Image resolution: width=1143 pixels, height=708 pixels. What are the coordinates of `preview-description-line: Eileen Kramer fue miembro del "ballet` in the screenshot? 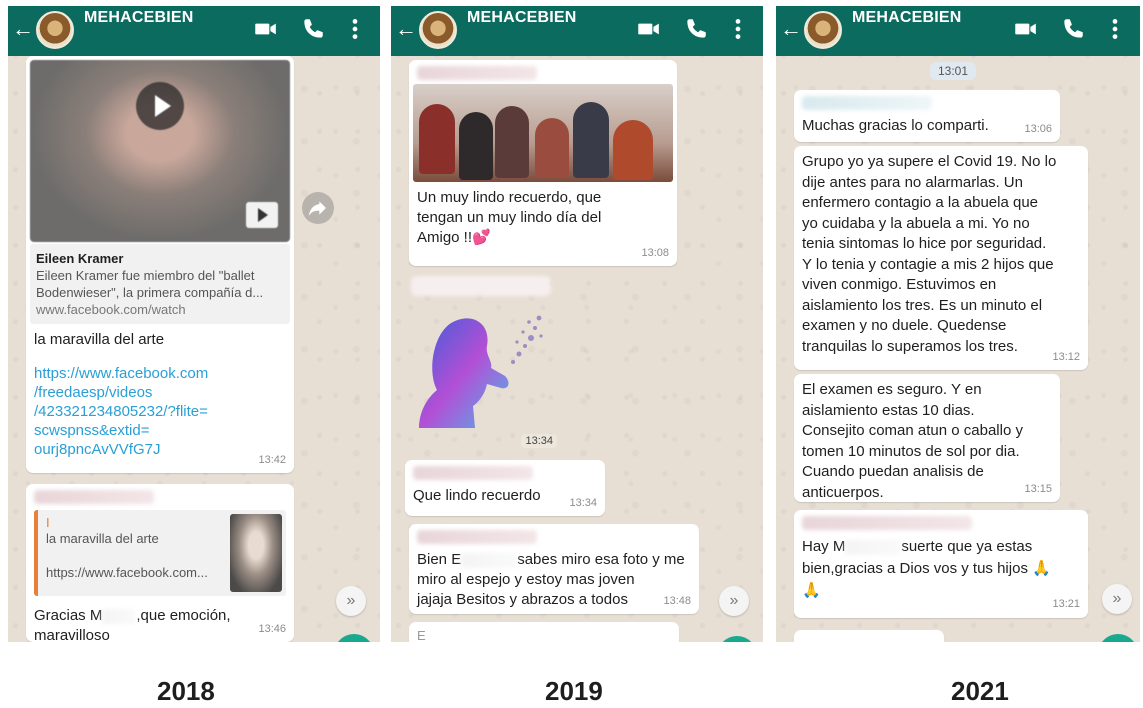 It's located at (145, 275).